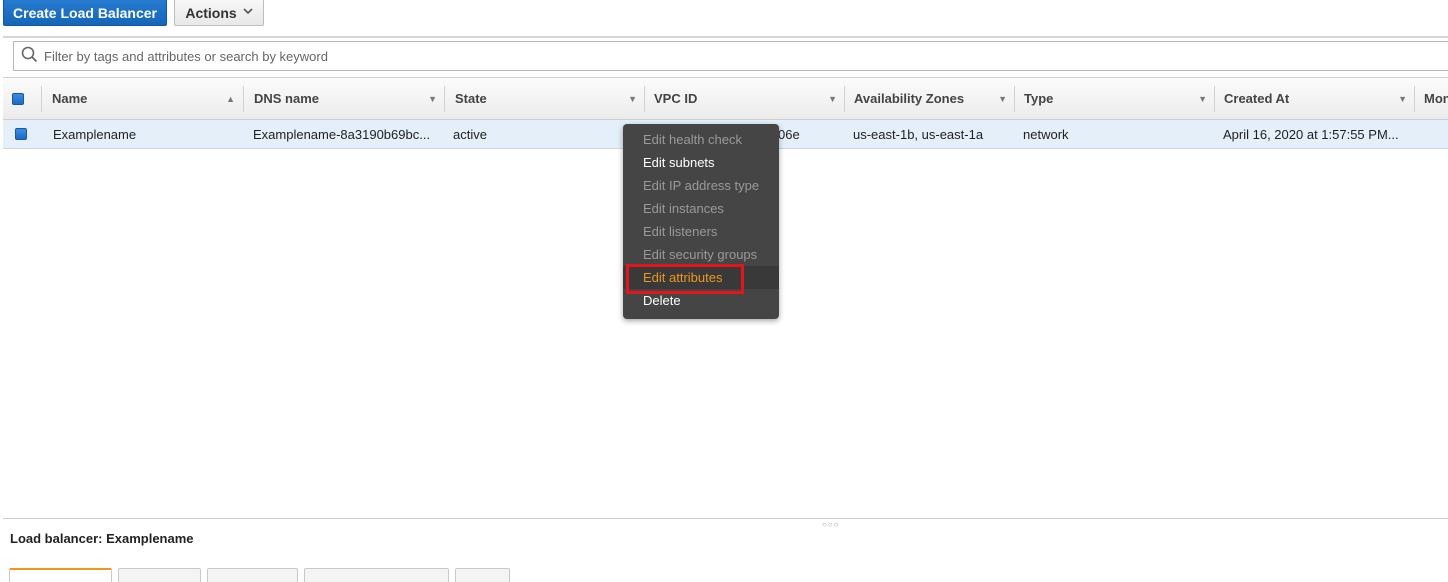 The image size is (1448, 582). I want to click on search-icon, so click(26, 56).